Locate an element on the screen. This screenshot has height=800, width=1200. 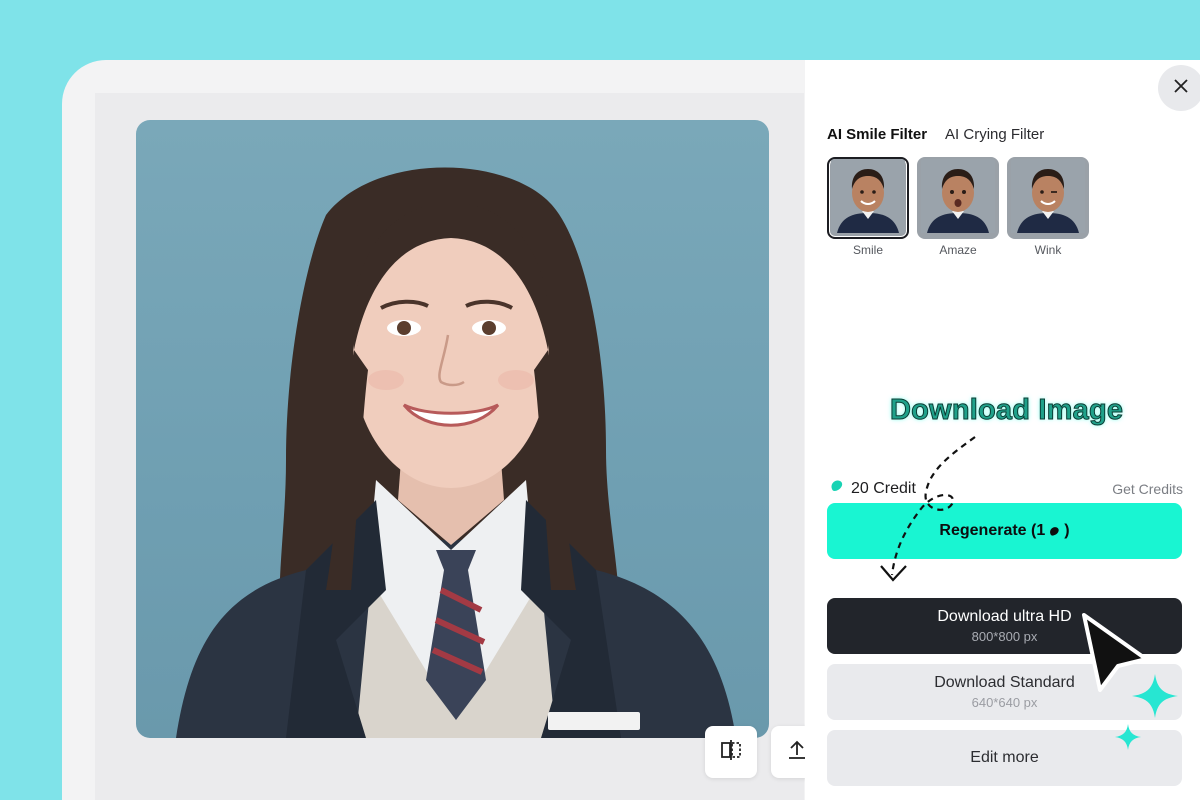
download-standard-label: Download Standard is located at coordinates (1004, 682).